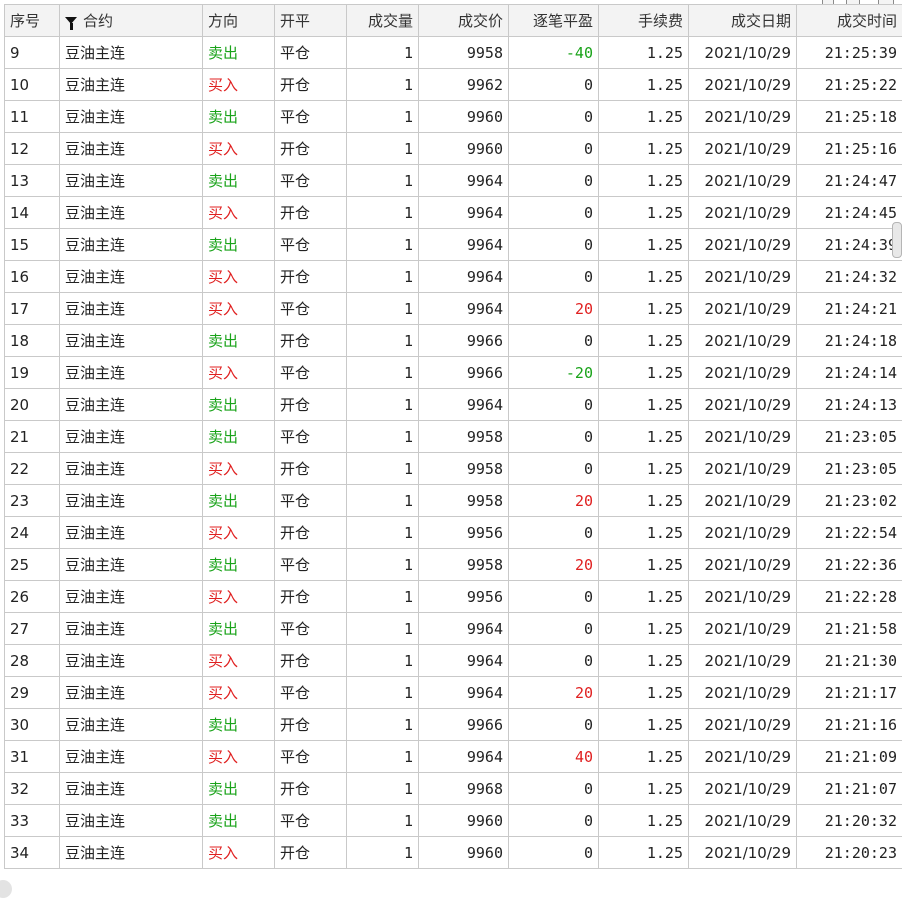 The width and height of the screenshot is (902, 898). Describe the element at coordinates (453, 693) in the screenshot. I see `table-row: 29豆油主连买入平仓19964201.252021/10/2921:21:17` at that location.